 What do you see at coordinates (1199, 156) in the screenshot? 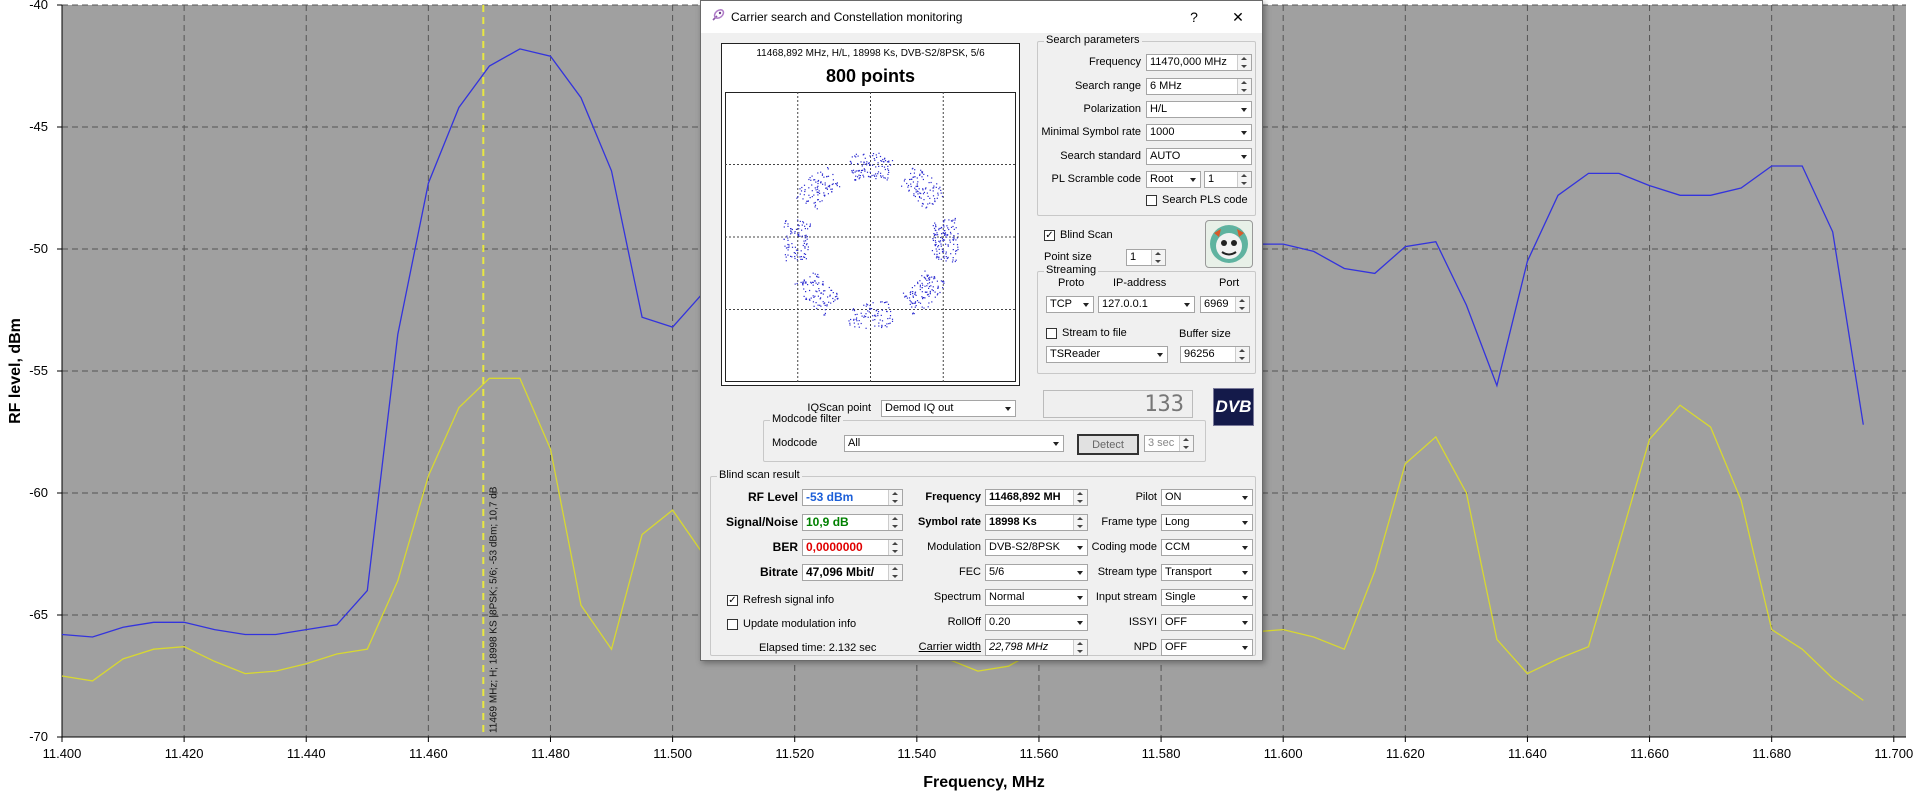
I see `search-standard-select: AUTO` at bounding box center [1199, 156].